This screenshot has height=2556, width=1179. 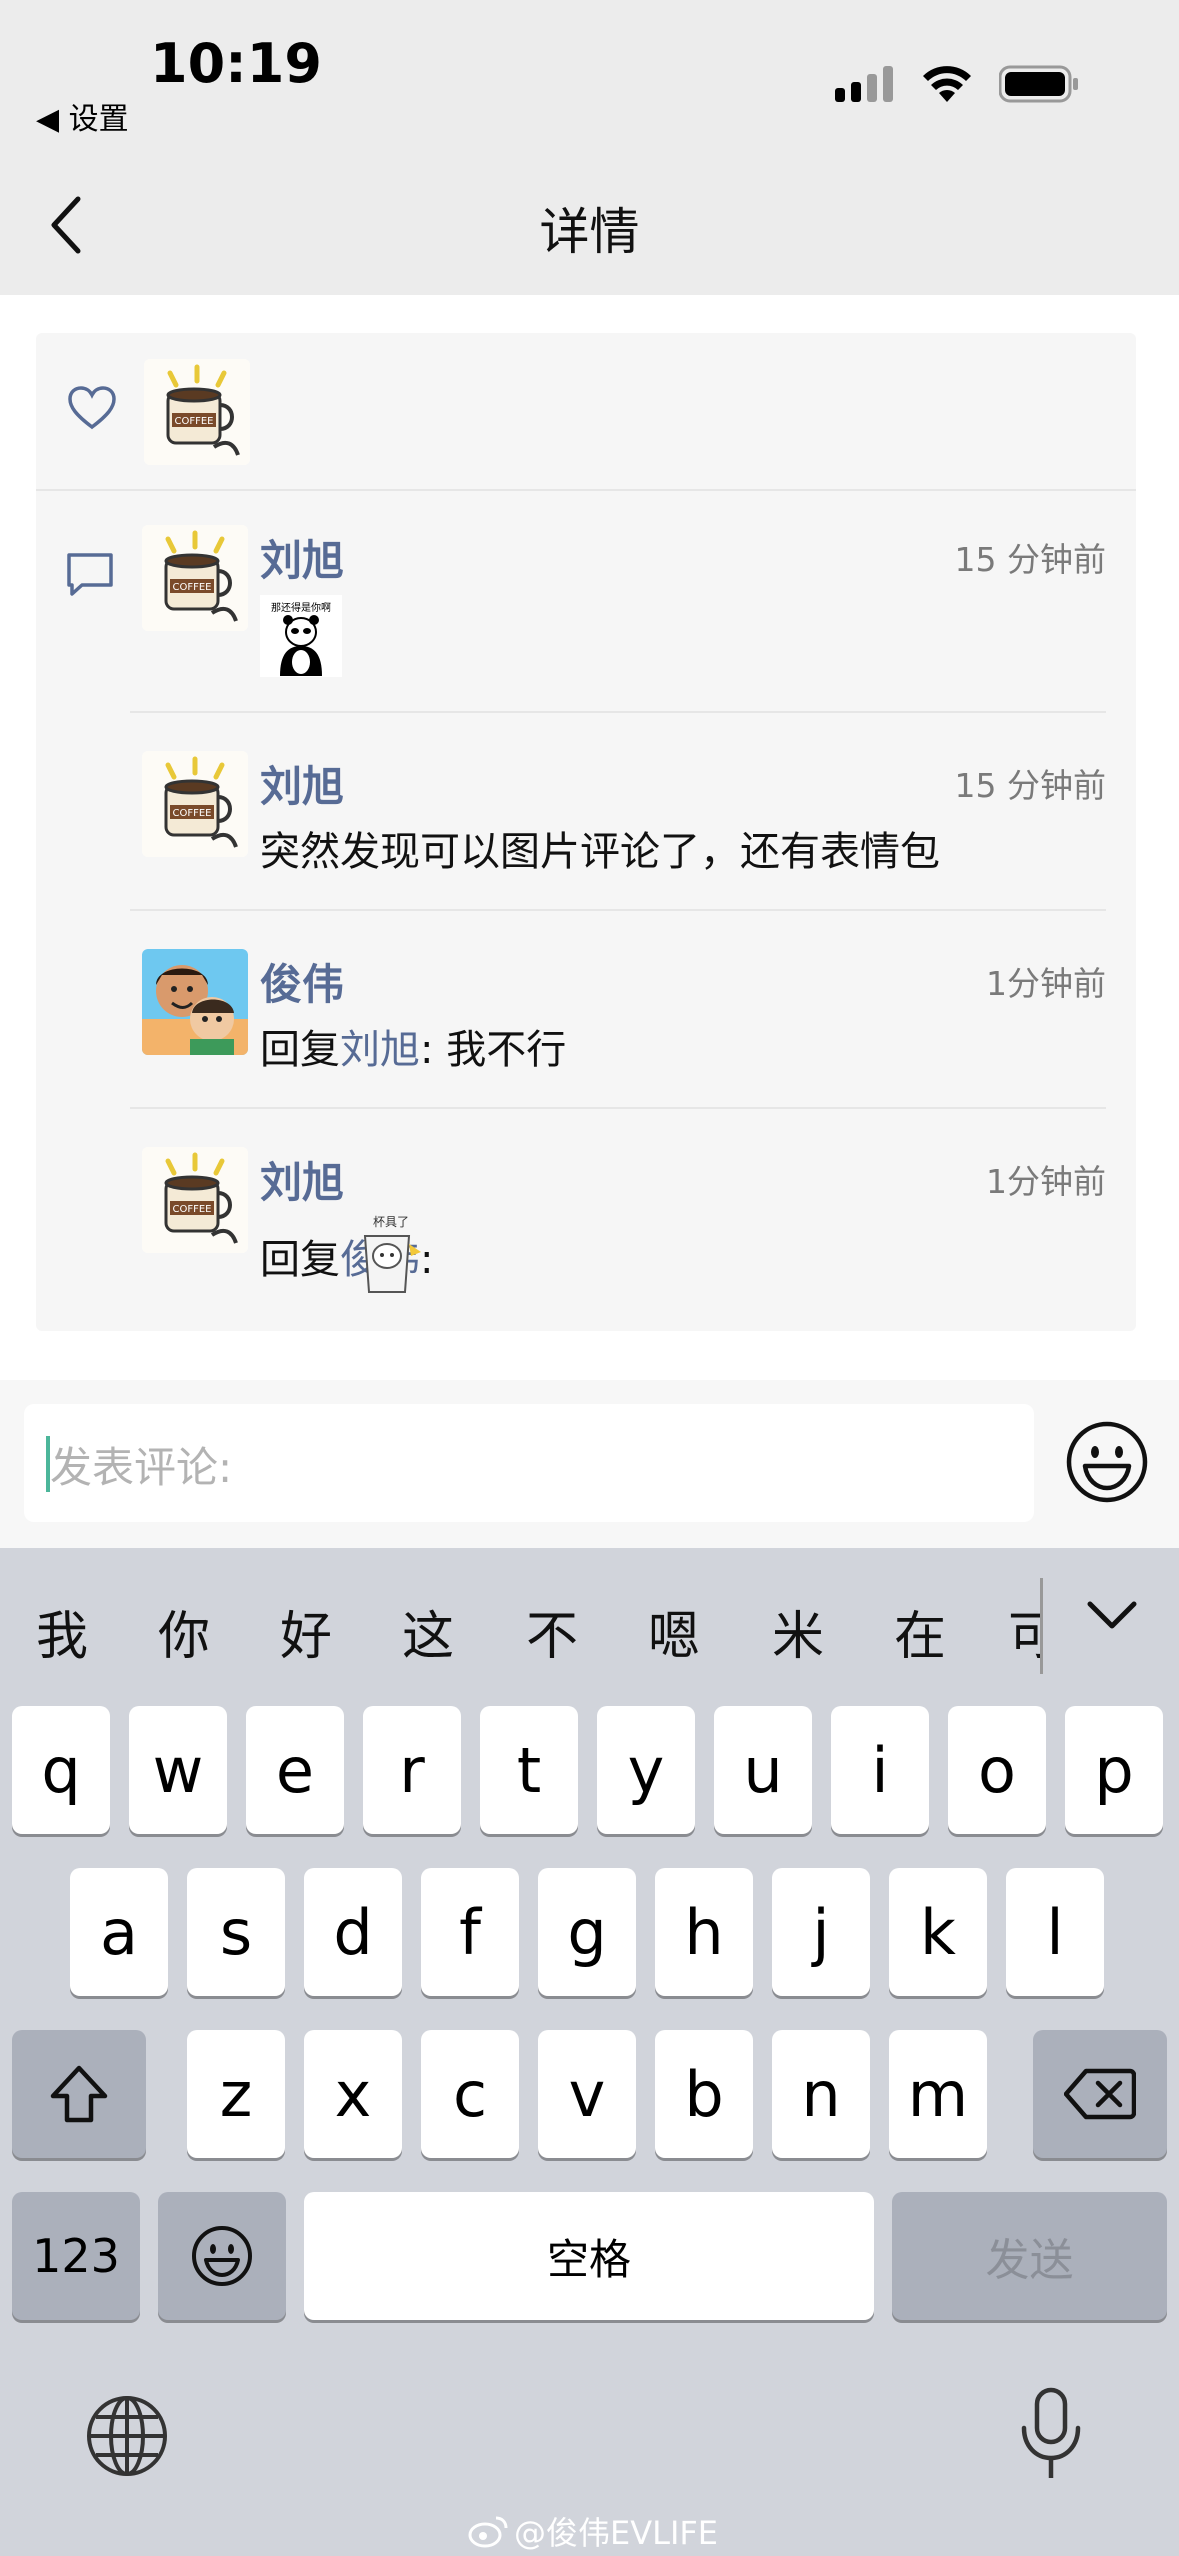 I want to click on key-b: b, so click(x=704, y=2094).